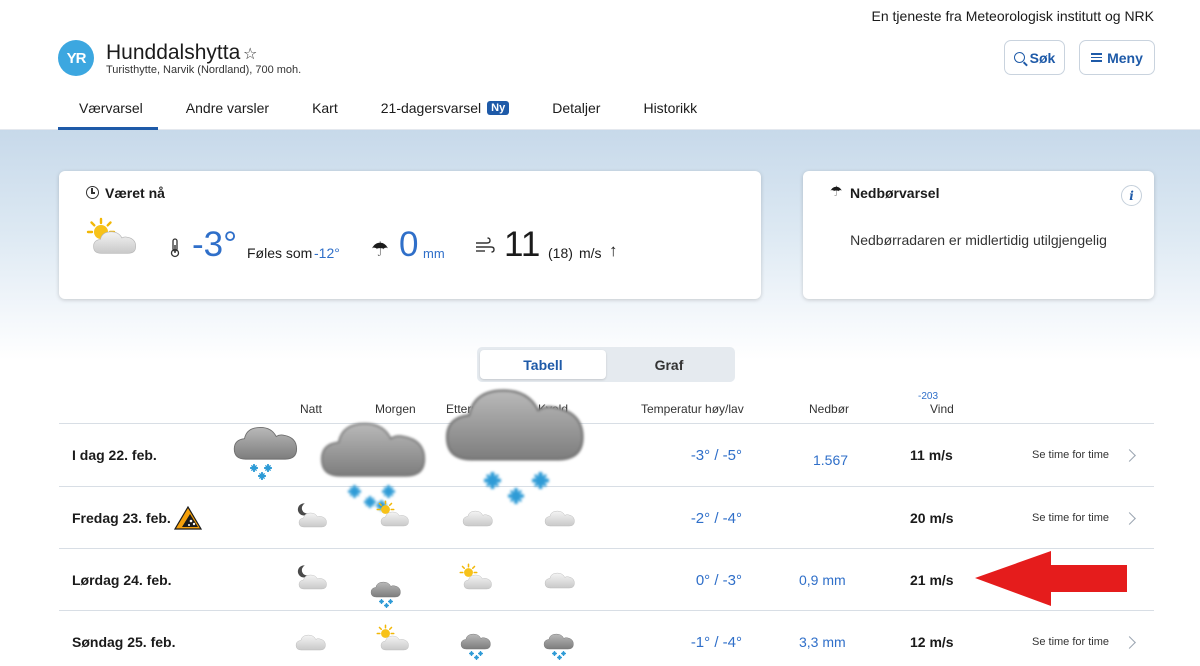 This screenshot has width=1200, height=666. What do you see at coordinates (942, 409) in the screenshot?
I see `column-wind: Vind` at bounding box center [942, 409].